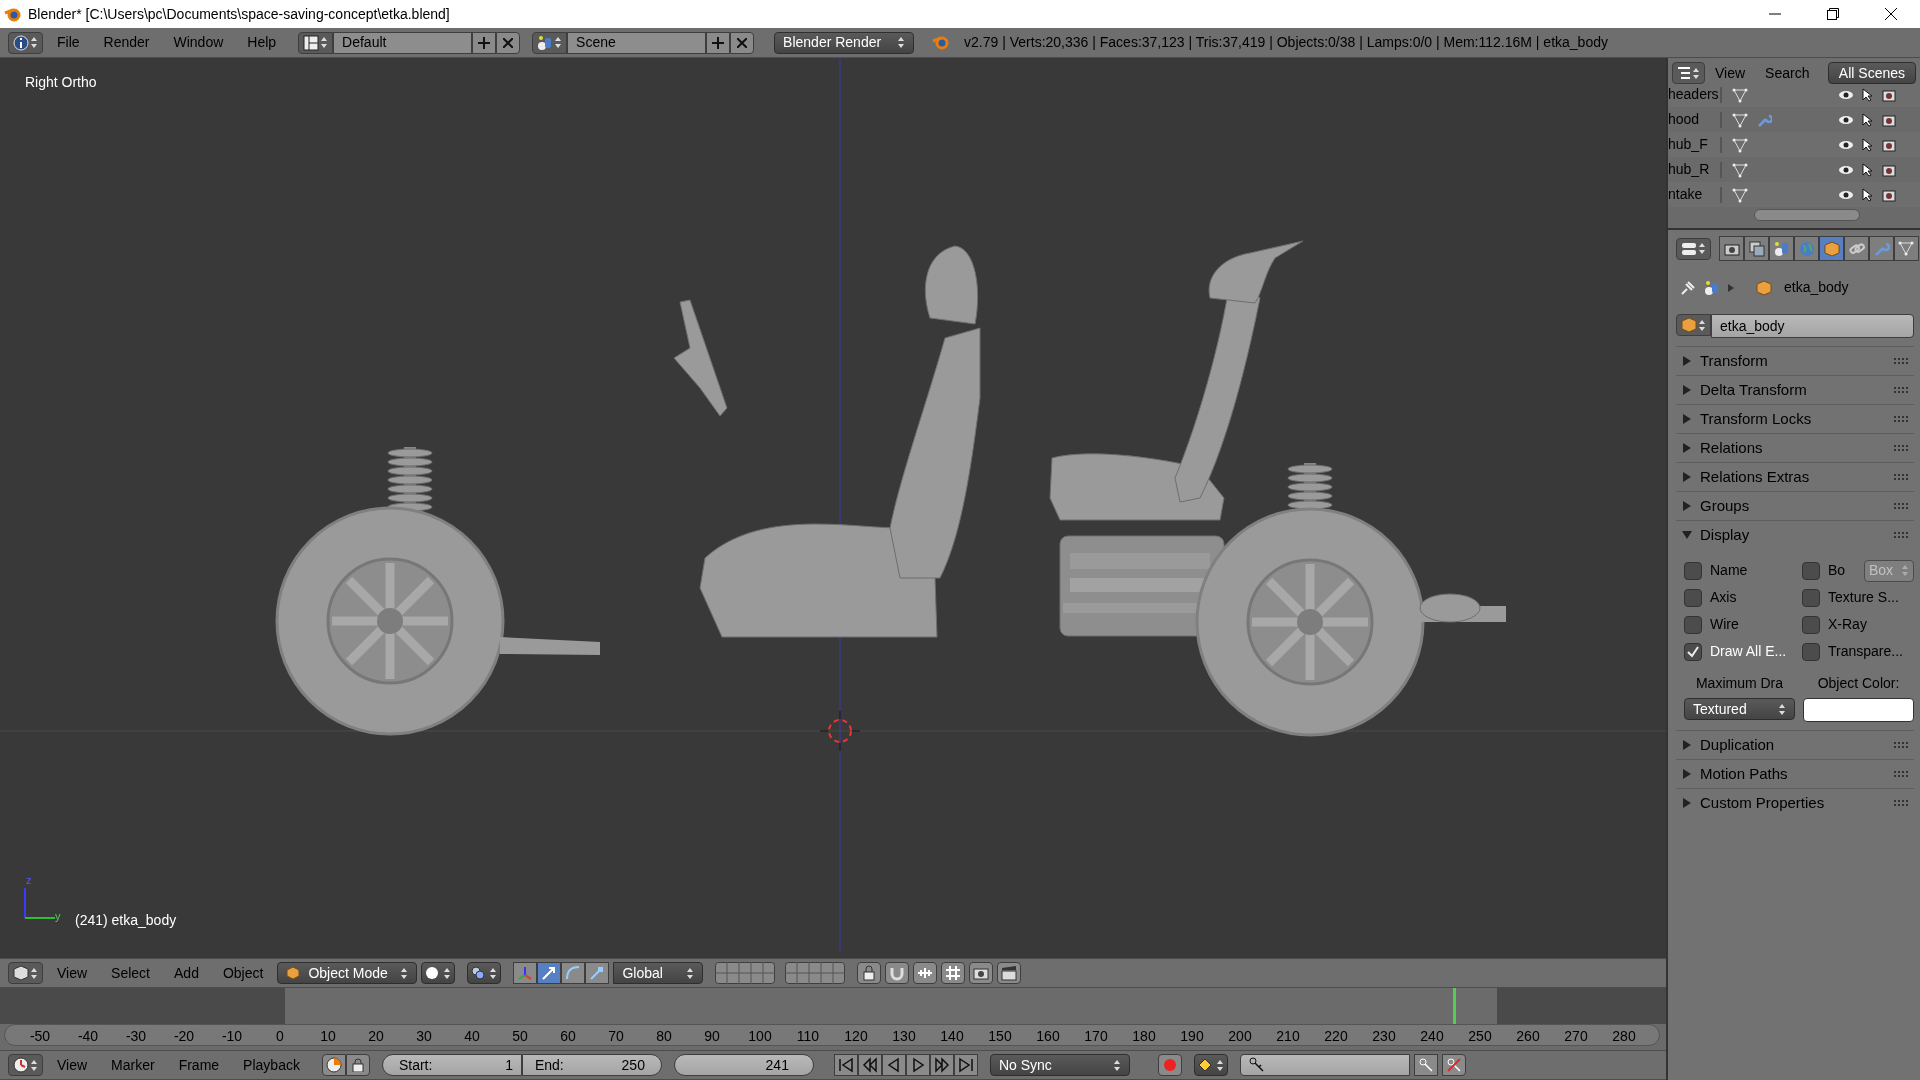 The height and width of the screenshot is (1080, 1920). Describe the element at coordinates (1694, 194) in the screenshot. I see `outliner-item: ntake` at that location.